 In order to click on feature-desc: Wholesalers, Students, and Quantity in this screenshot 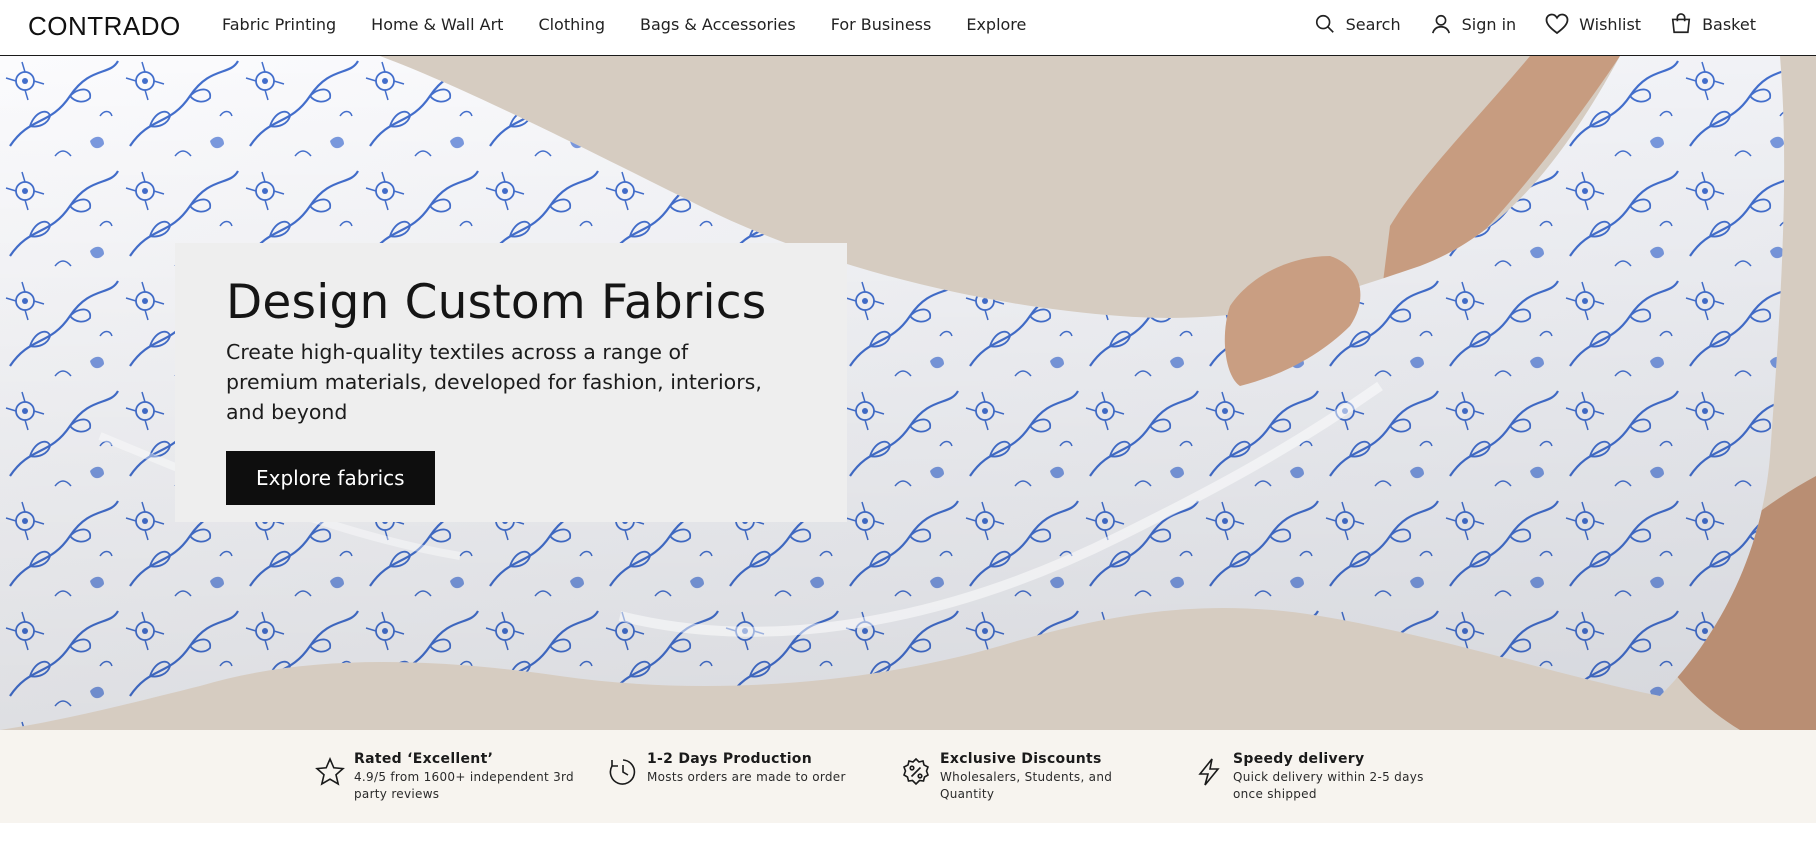, I will do `click(1026, 785)`.